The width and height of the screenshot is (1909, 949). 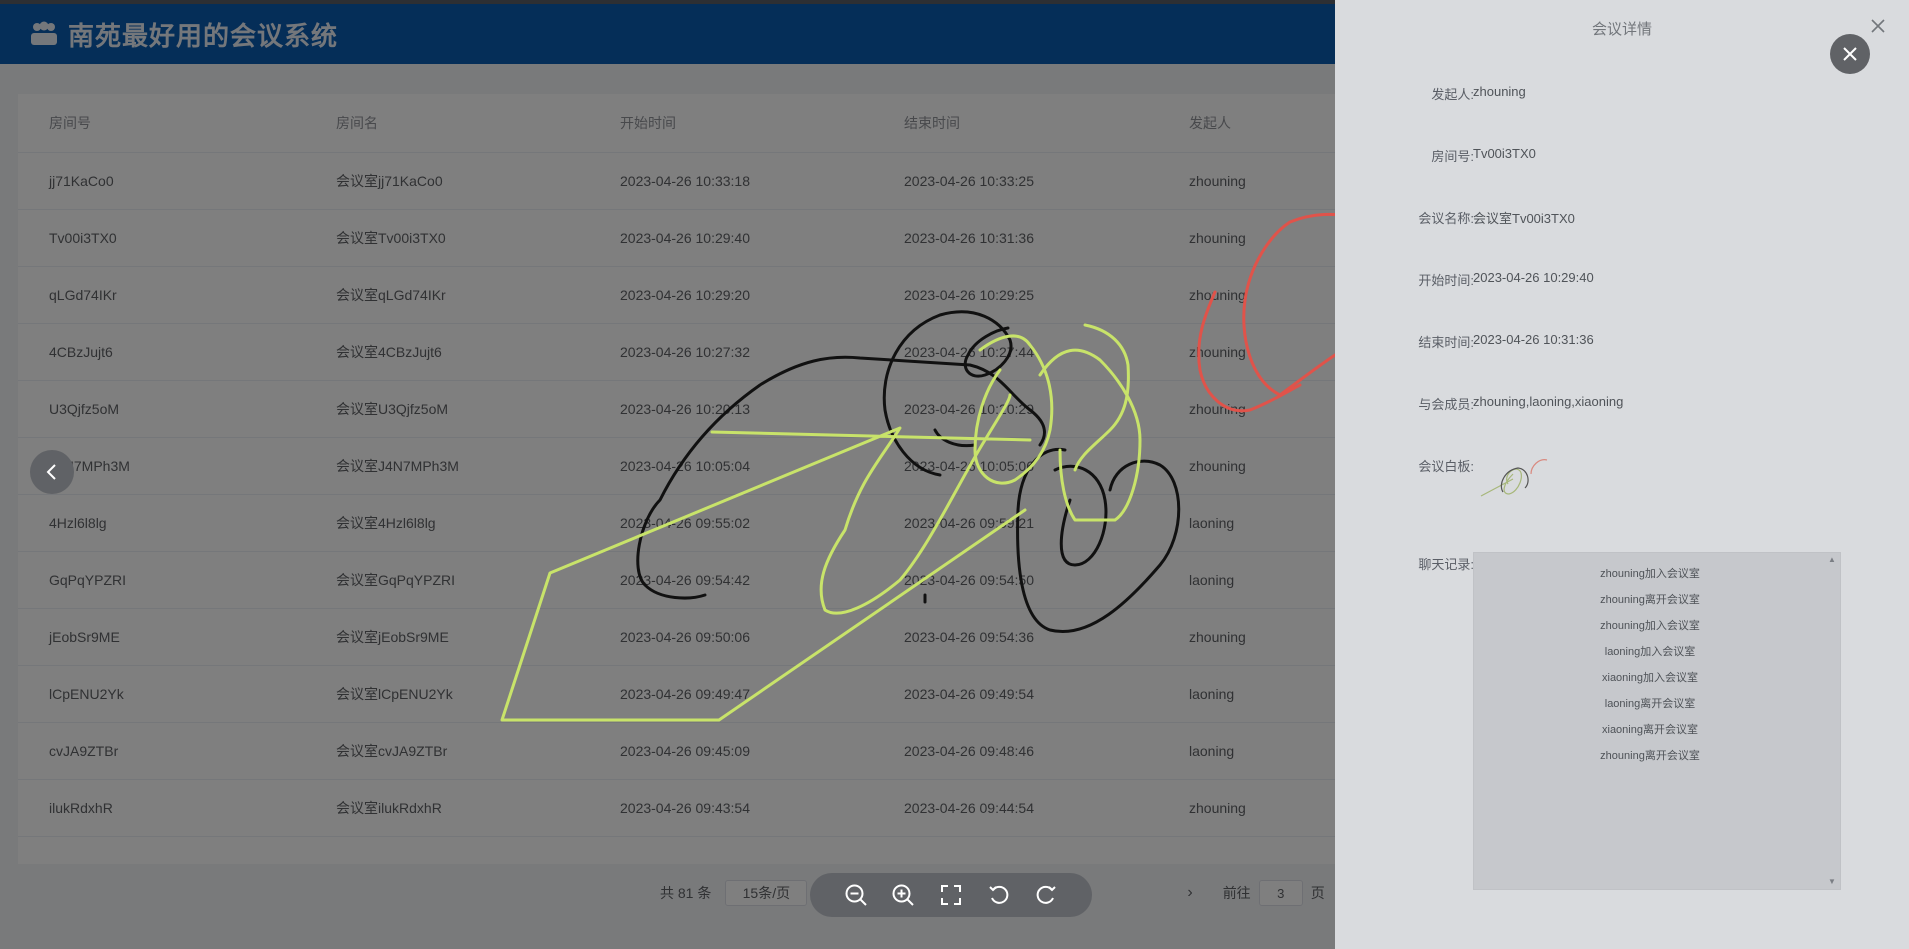 I want to click on drawer-title: 会议详情, so click(x=1621, y=29).